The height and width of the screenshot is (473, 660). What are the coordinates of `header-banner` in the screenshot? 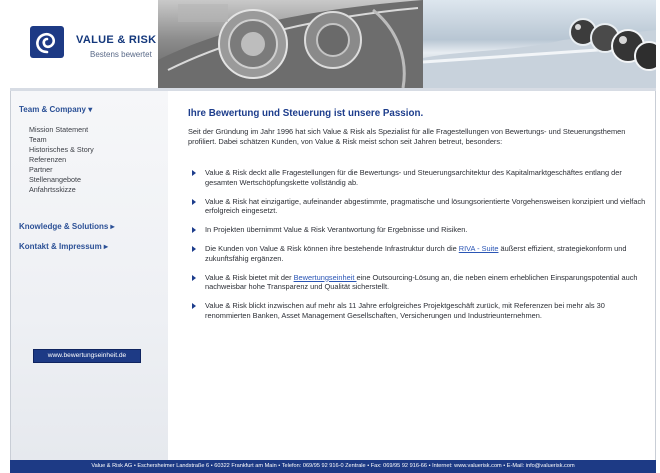 It's located at (407, 44).